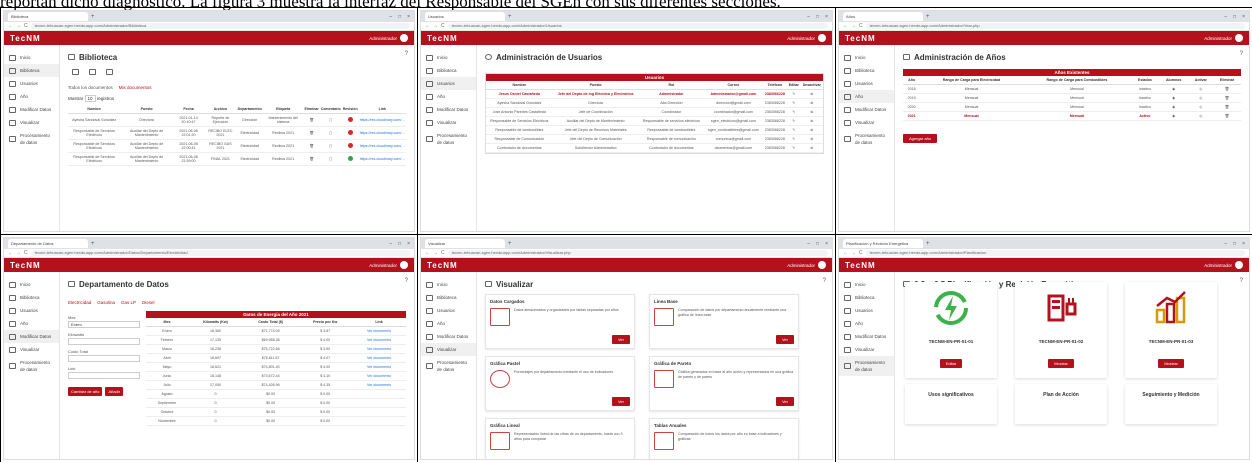 Image resolution: width=1252 pixels, height=462 pixels. I want to click on browser-tab: Años, so click(883, 16).